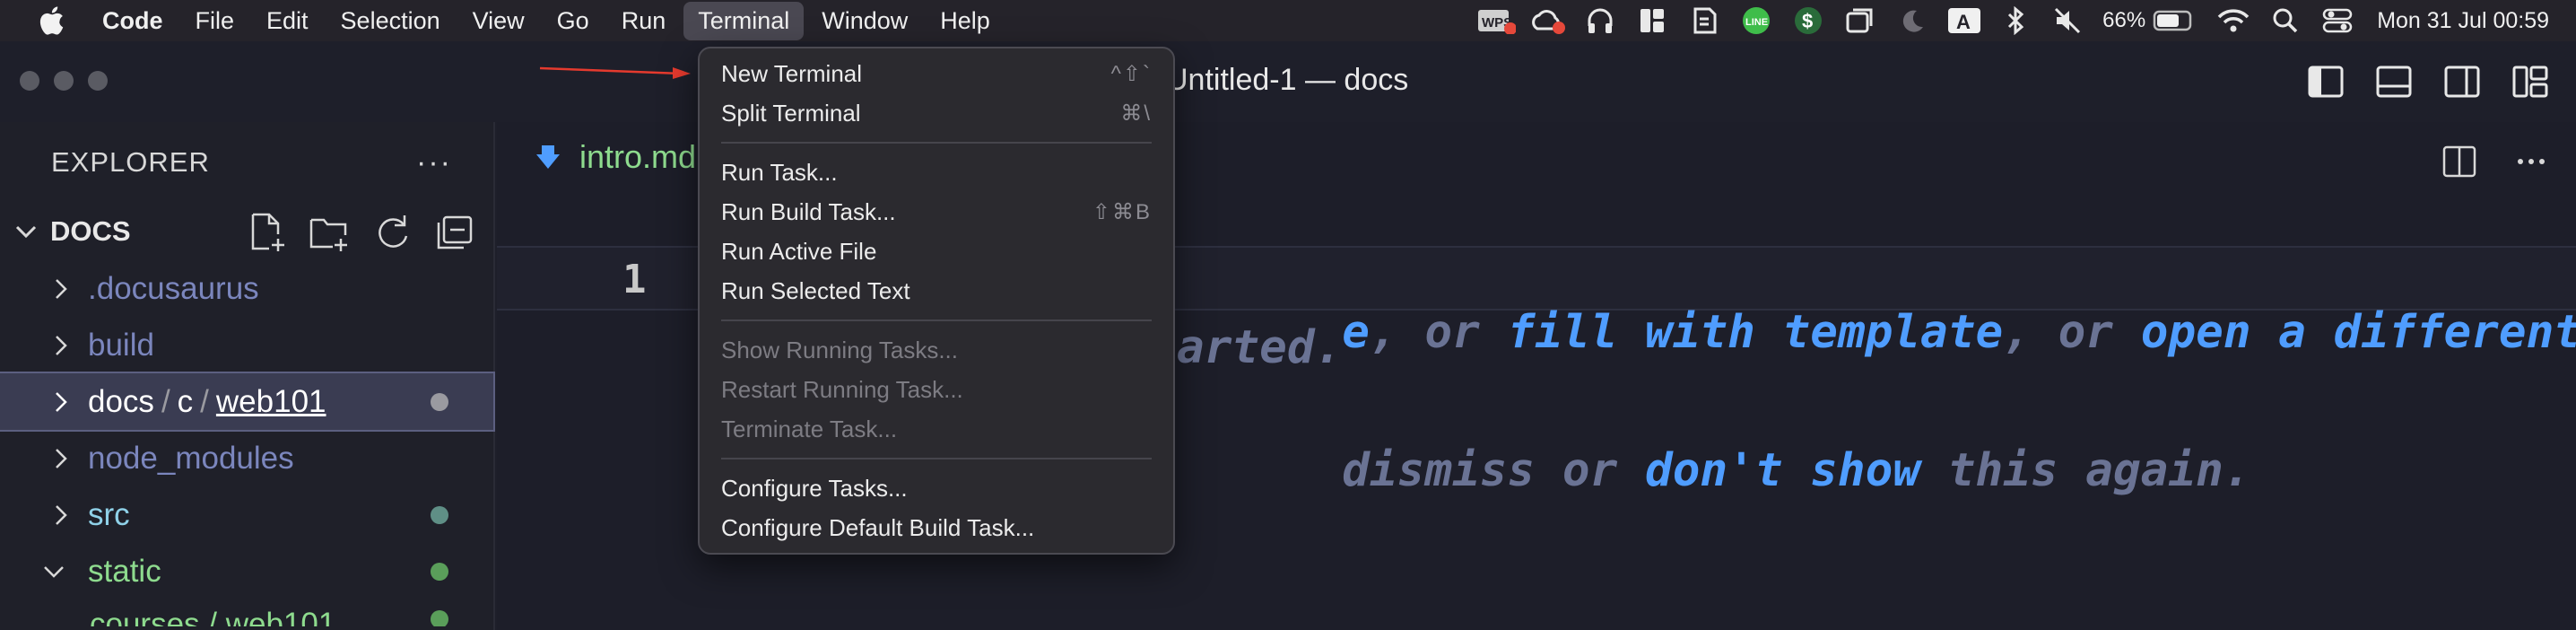 The width and height of the screenshot is (2576, 630). What do you see at coordinates (644, 21) in the screenshot?
I see `menu-run: Run` at bounding box center [644, 21].